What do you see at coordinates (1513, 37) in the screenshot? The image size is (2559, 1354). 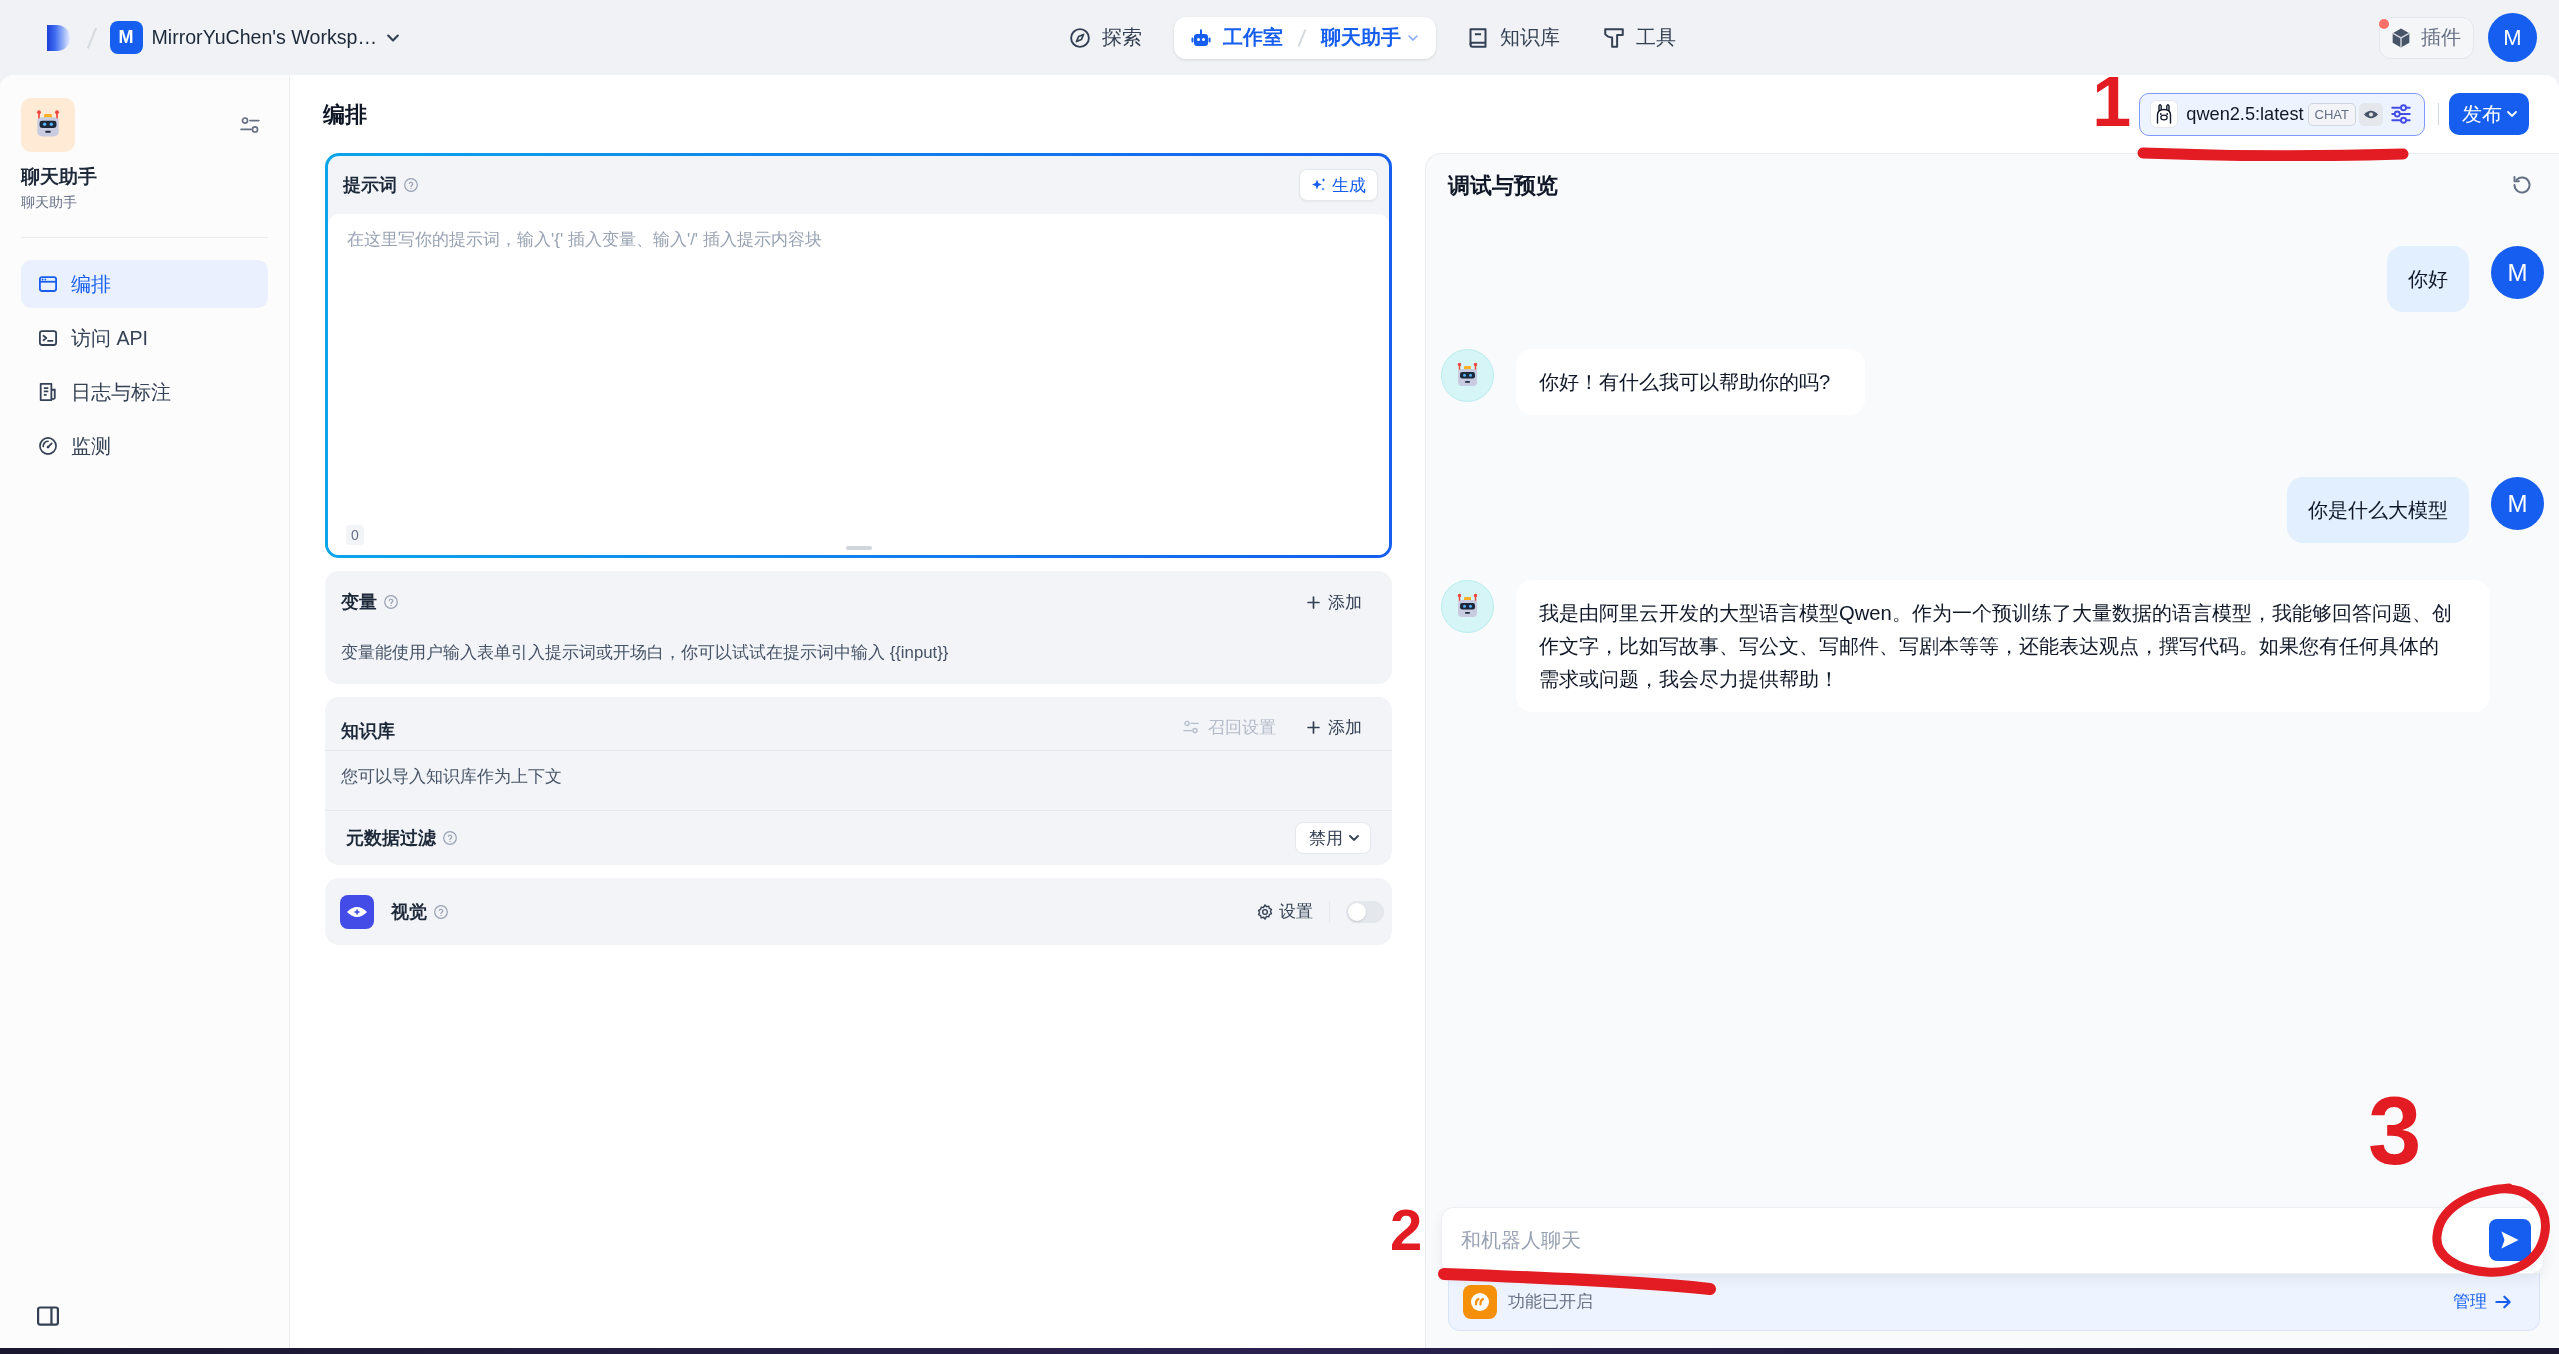 I see `nav-tab: 知识库` at bounding box center [1513, 37].